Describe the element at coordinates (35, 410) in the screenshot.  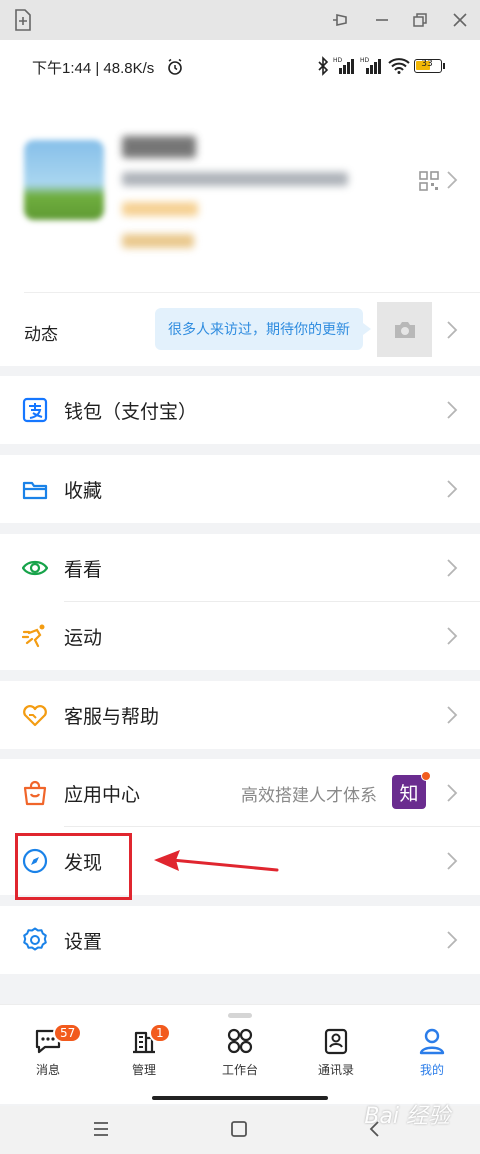
I see `alipay-icon` at that location.